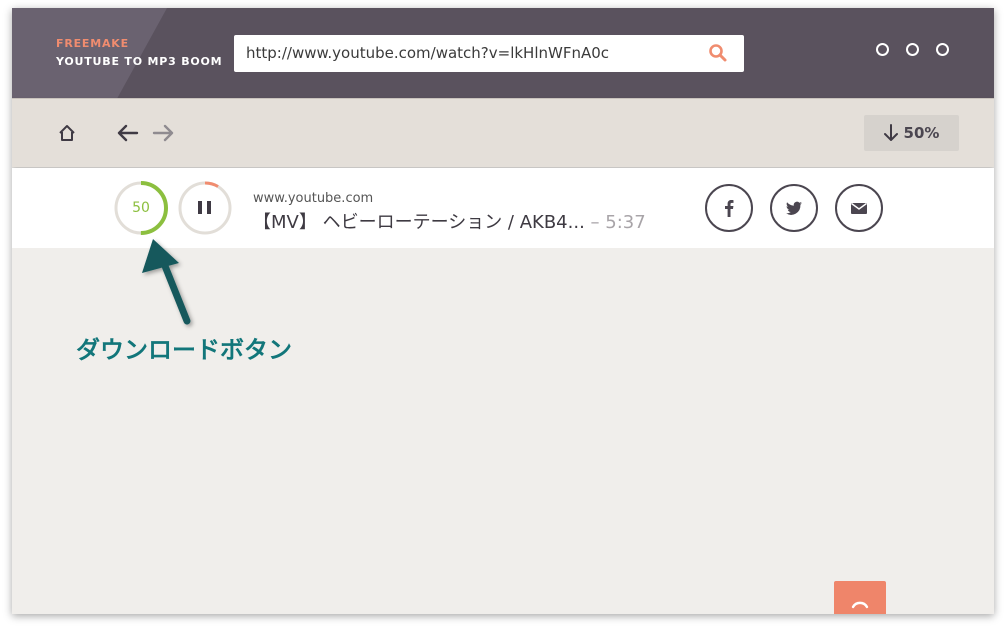  Describe the element at coordinates (860, 597) in the screenshot. I see `loading-fab-button` at that location.